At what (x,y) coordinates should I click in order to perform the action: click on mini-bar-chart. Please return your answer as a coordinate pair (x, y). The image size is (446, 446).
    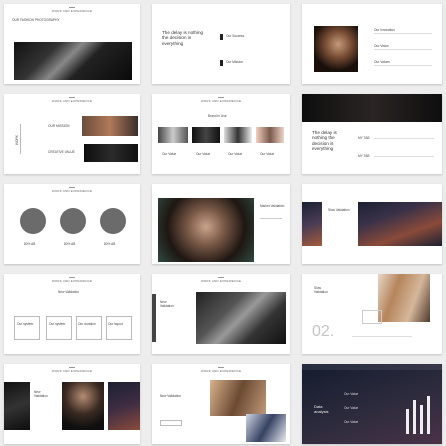
    Looking at the image, I should click on (421, 413).